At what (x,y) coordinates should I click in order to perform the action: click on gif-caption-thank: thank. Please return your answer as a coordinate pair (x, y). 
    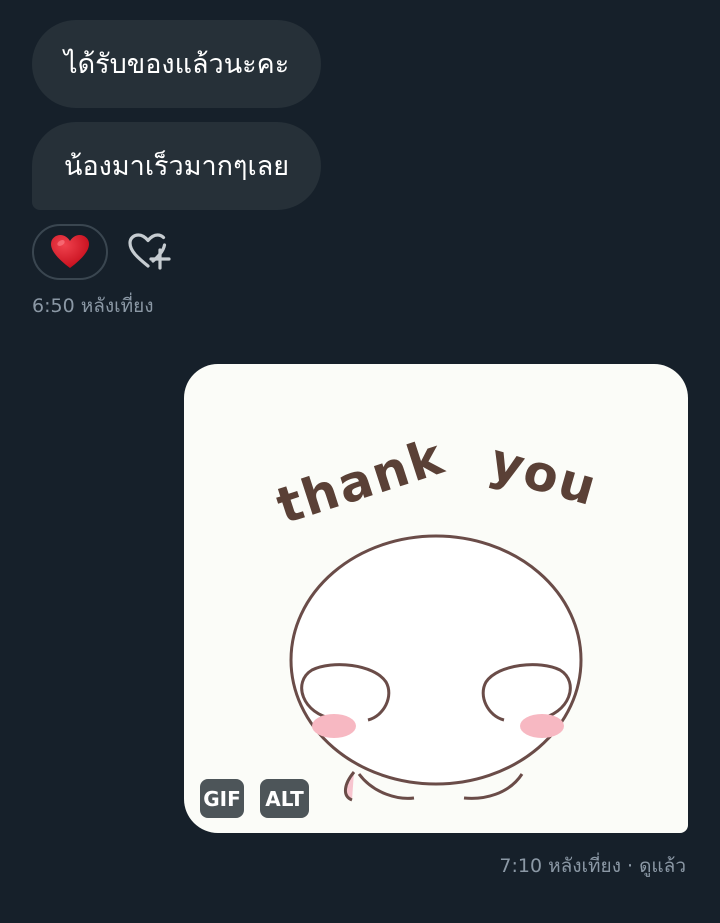
    Looking at the image, I should click on (361, 481).